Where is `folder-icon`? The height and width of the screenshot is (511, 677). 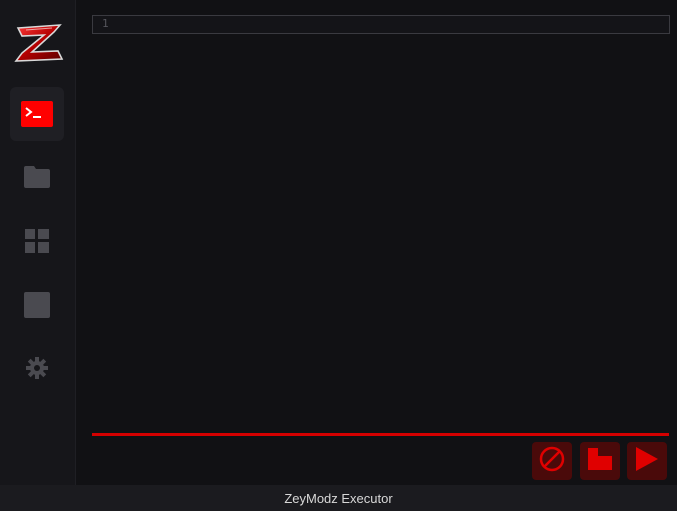 folder-icon is located at coordinates (37, 177).